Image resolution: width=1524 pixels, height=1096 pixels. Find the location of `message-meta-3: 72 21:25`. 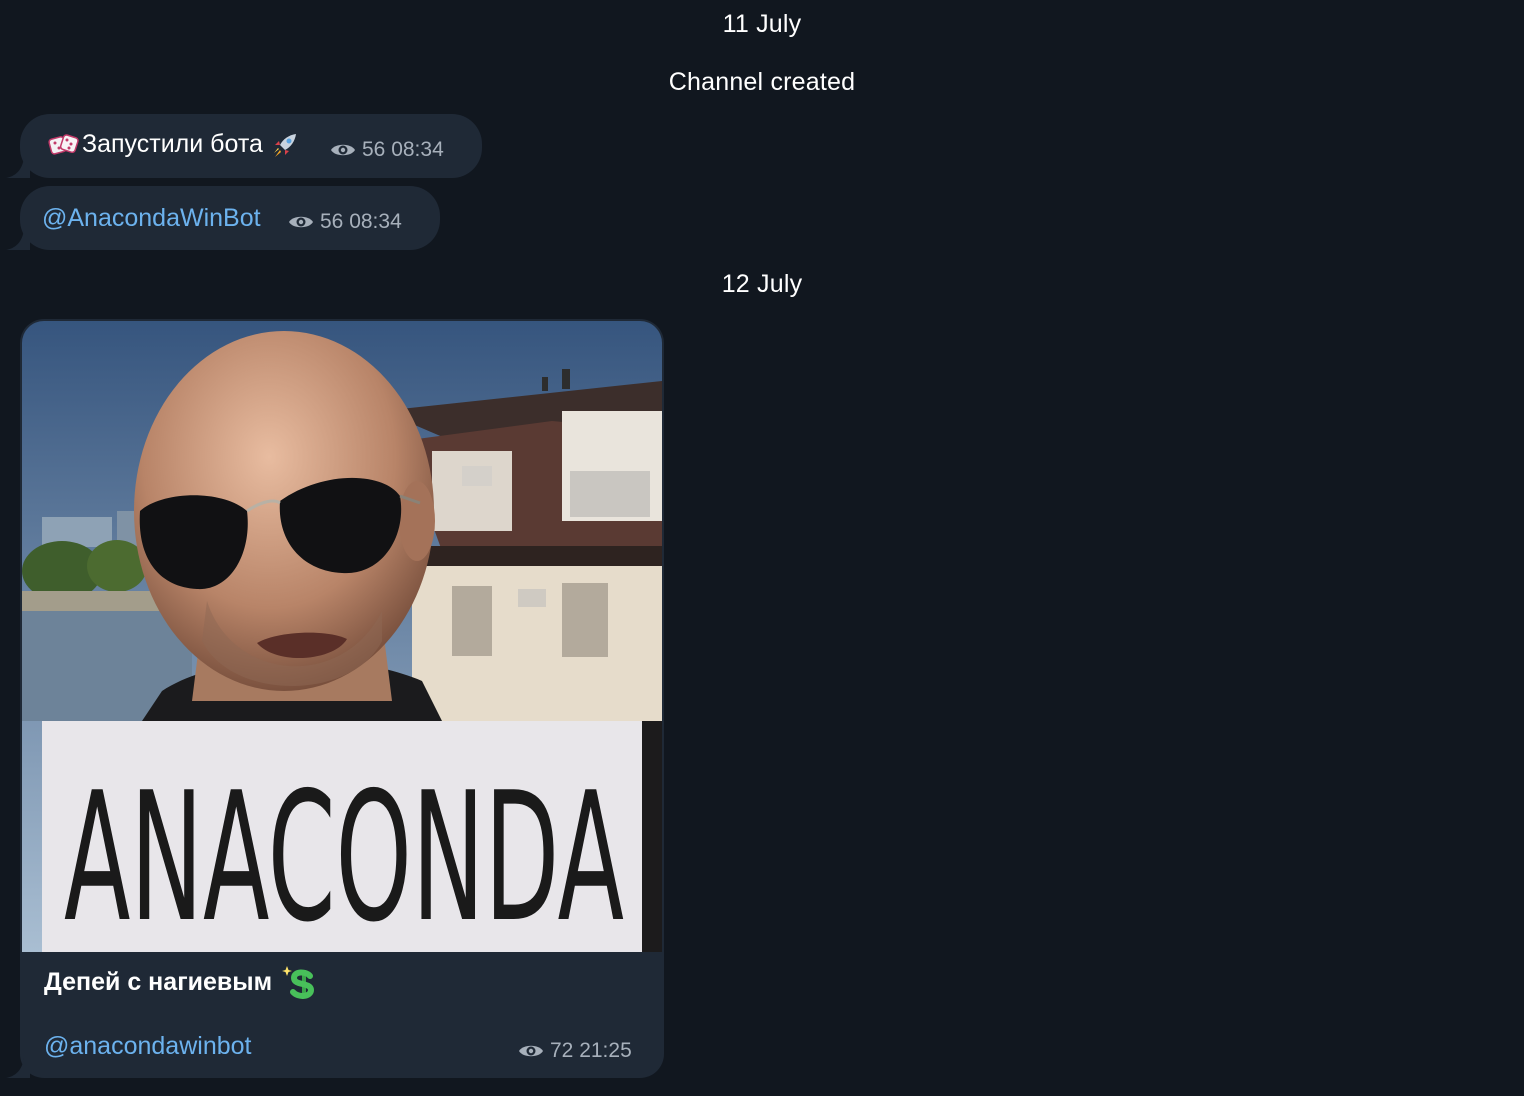

message-meta-3: 72 21:25 is located at coordinates (575, 1051).